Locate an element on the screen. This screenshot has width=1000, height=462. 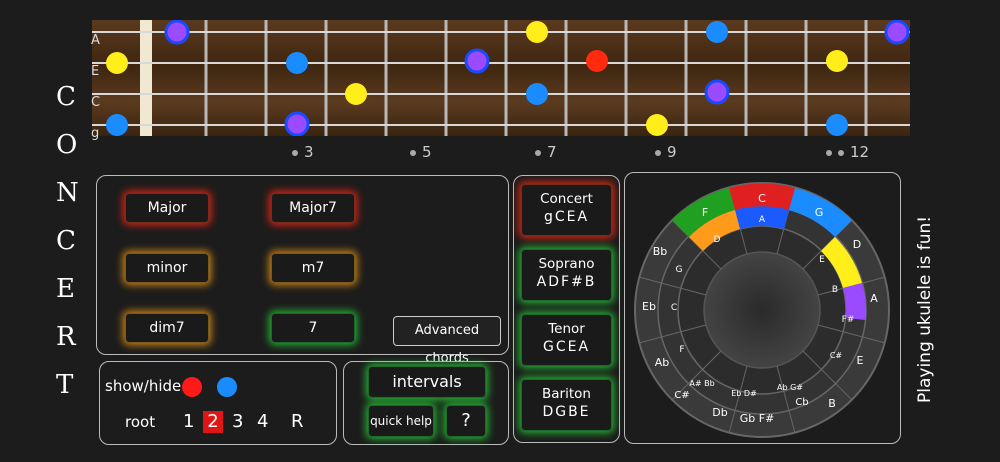
svg-text: Db is located at coordinates (719, 412).